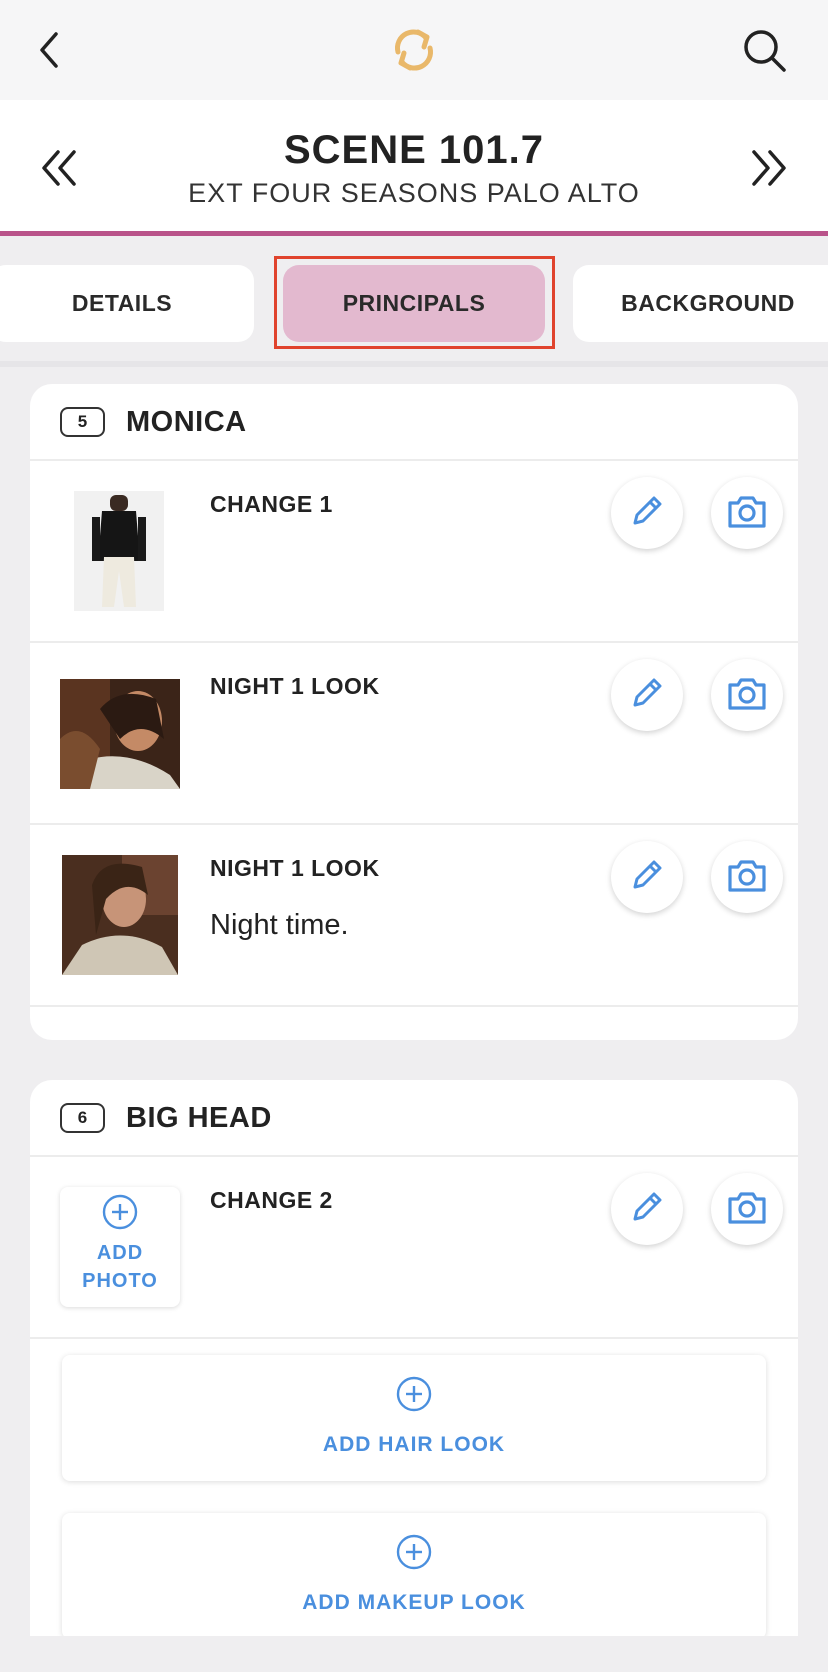 Image resolution: width=828 pixels, height=1672 pixels. What do you see at coordinates (414, 1118) in the screenshot?
I see `character-header: 6 BIG HEAD` at bounding box center [414, 1118].